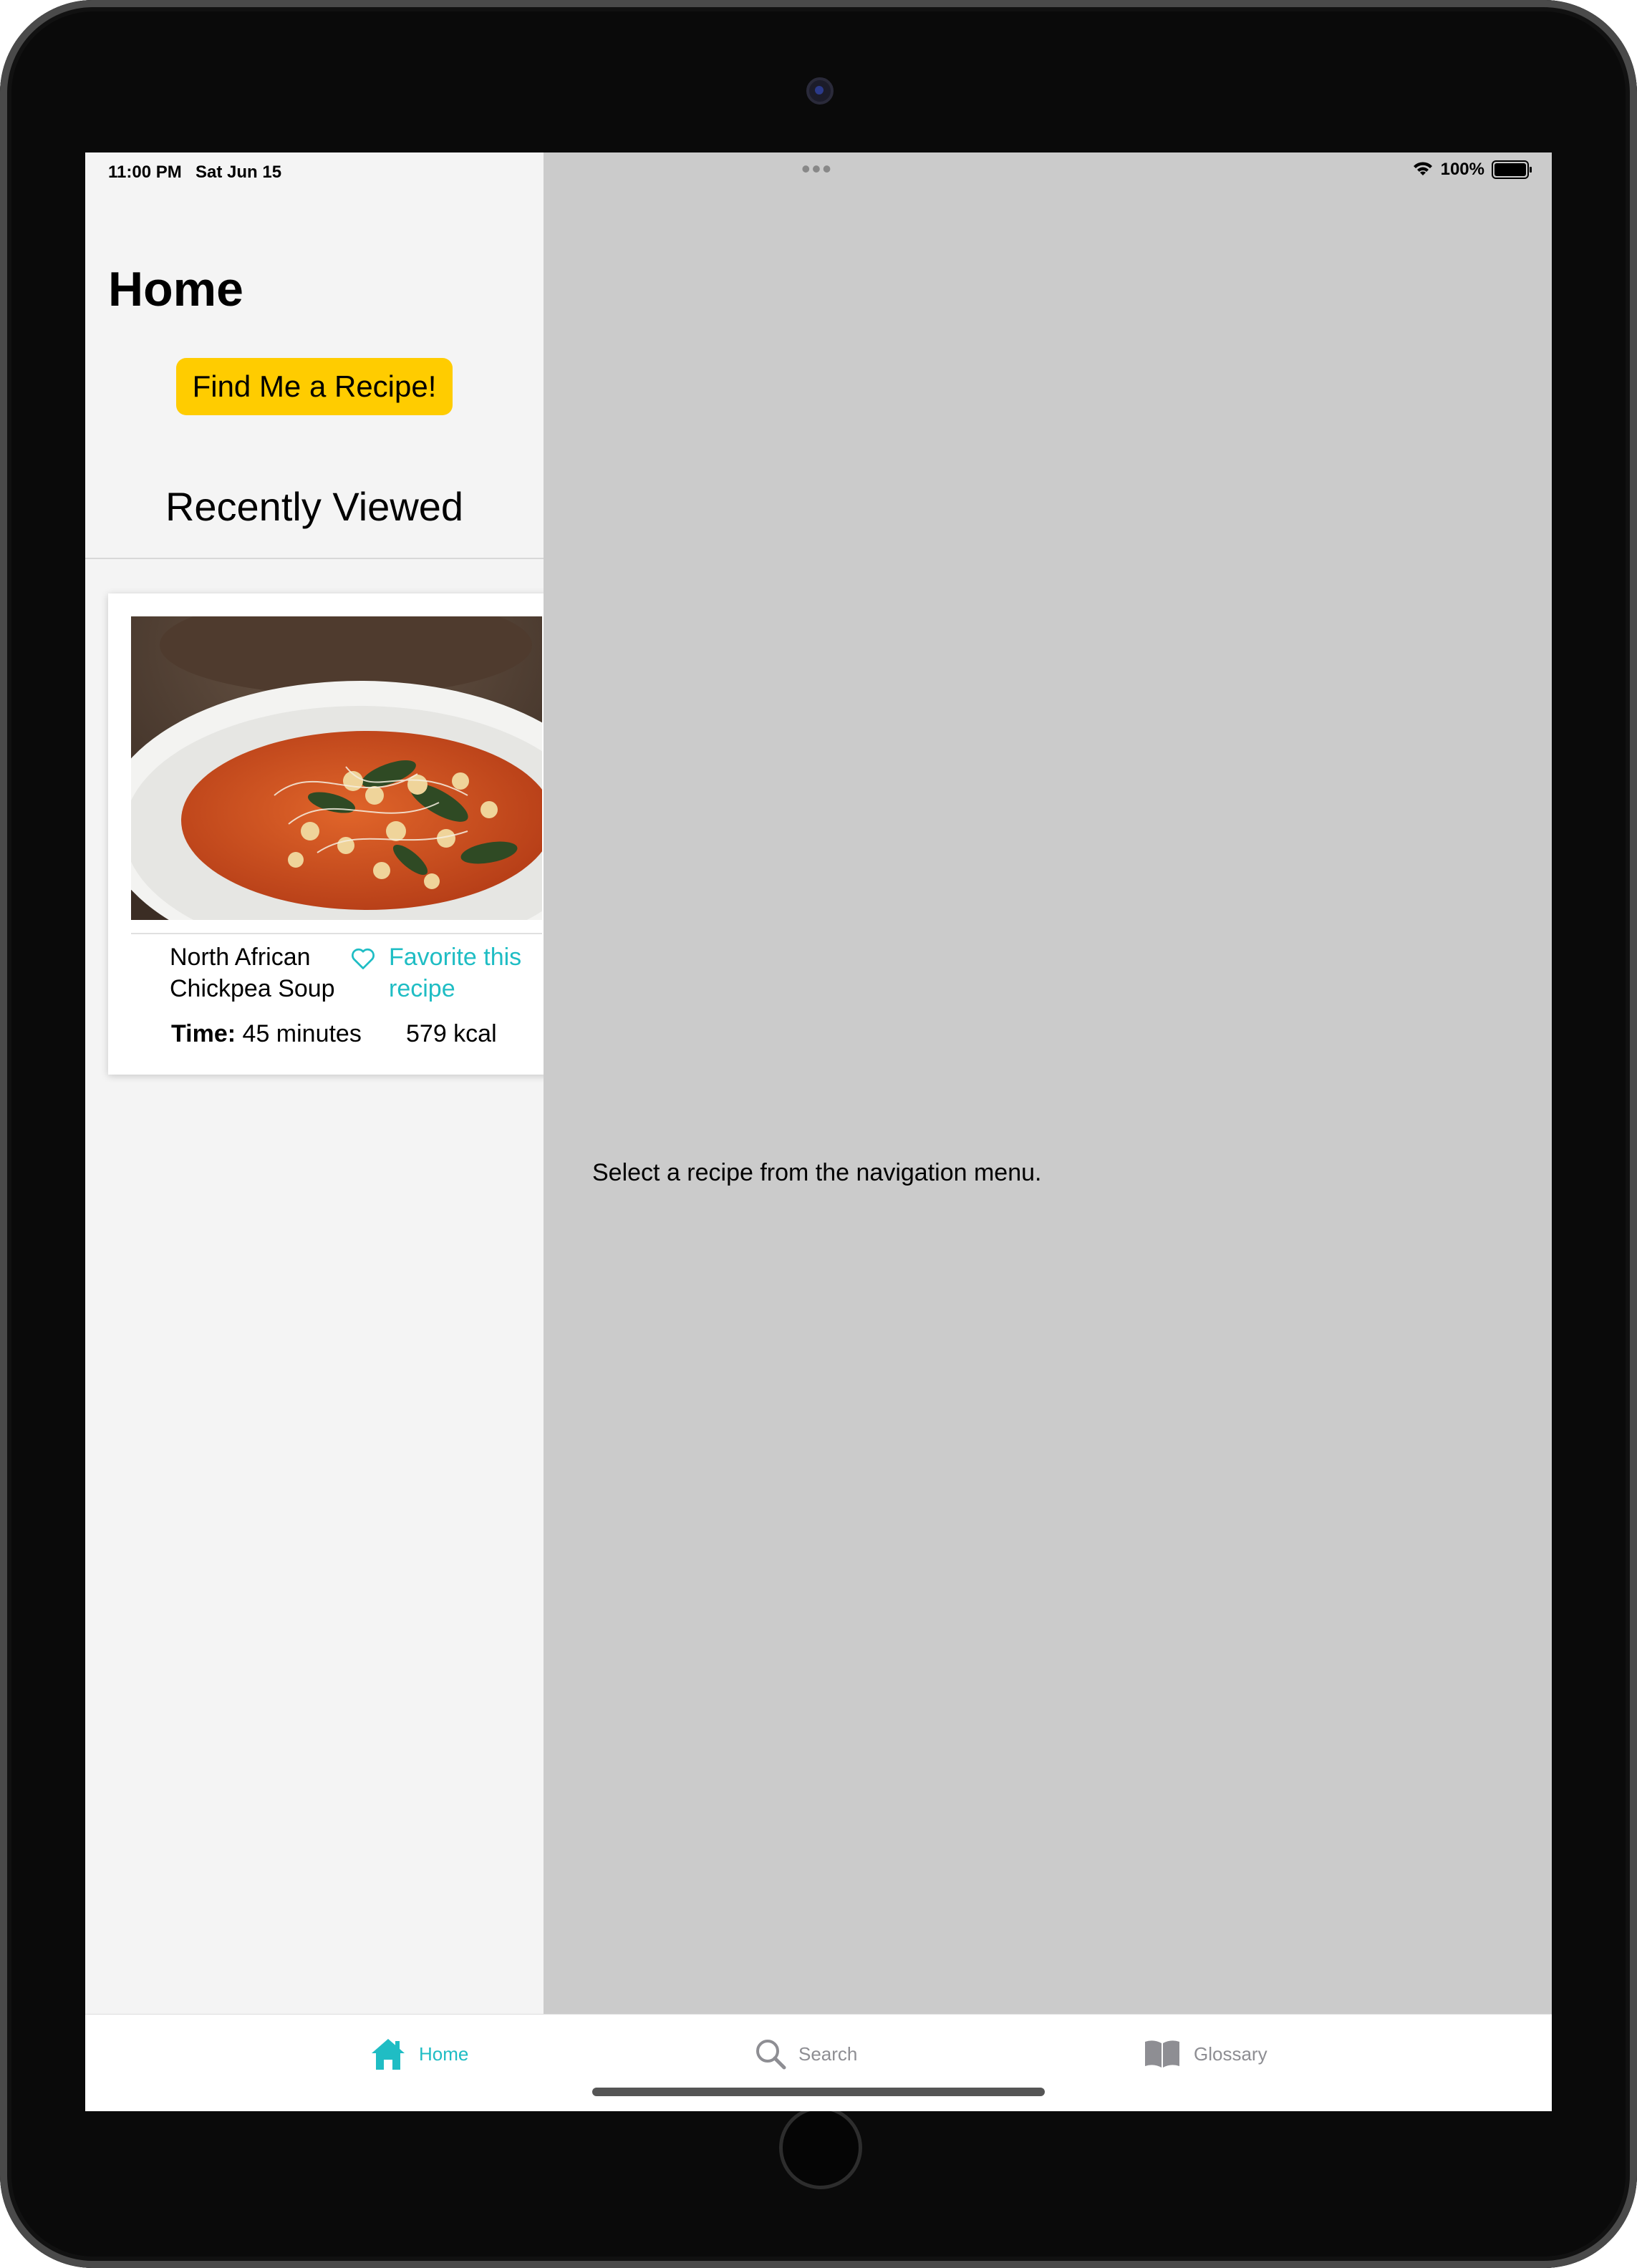 The height and width of the screenshot is (2268, 1637). I want to click on section-divider, so click(314, 558).